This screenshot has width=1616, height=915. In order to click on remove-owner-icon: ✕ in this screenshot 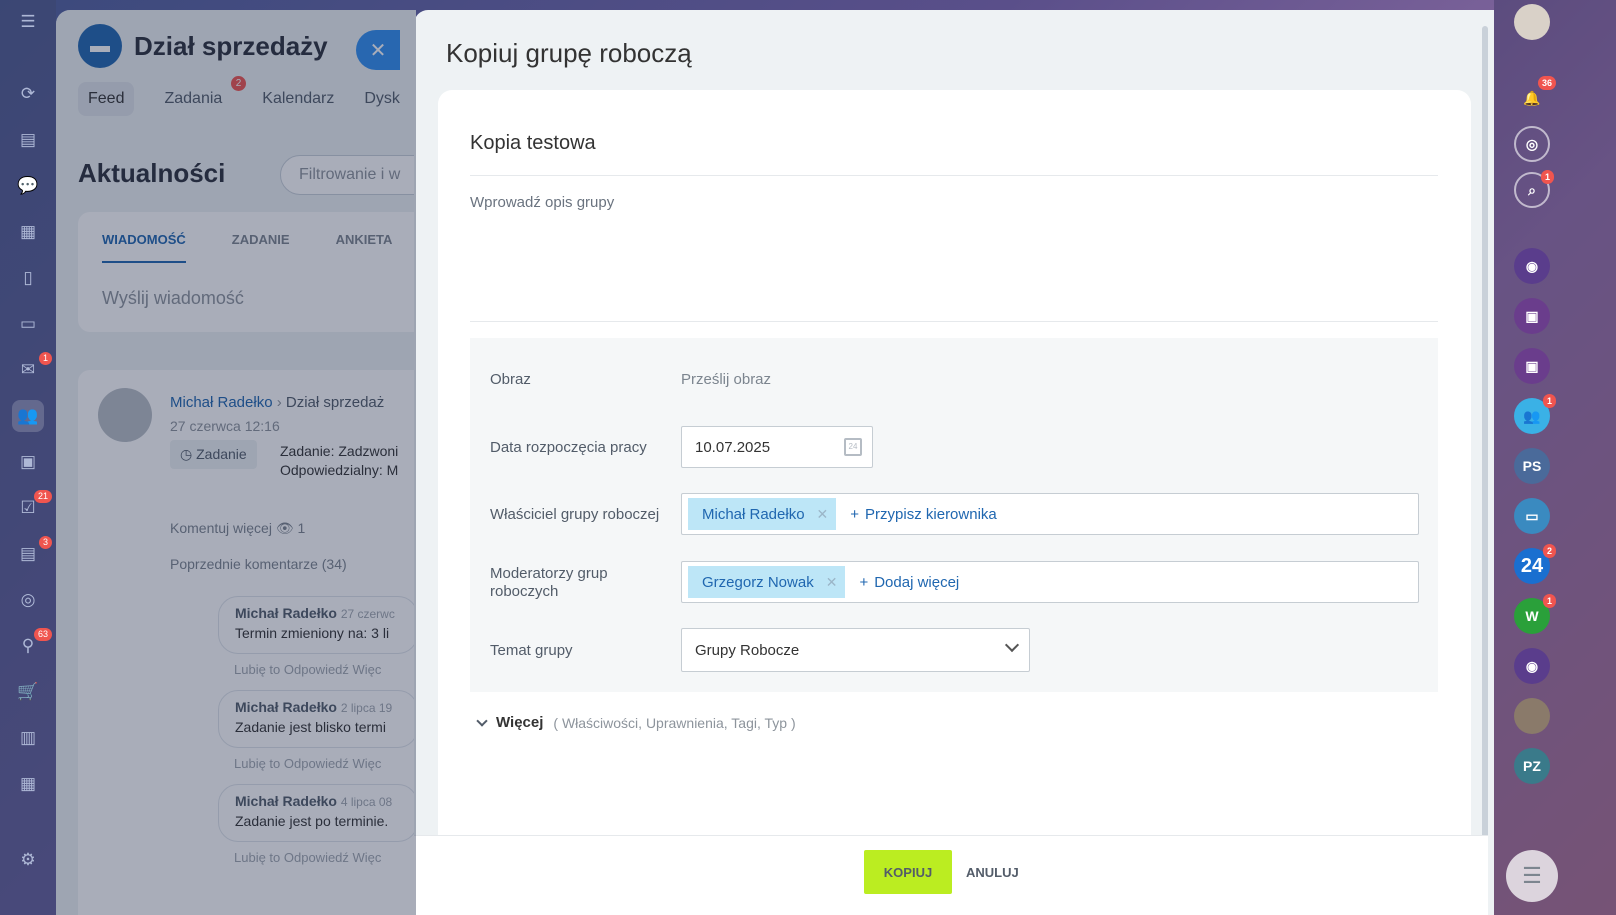, I will do `click(823, 514)`.